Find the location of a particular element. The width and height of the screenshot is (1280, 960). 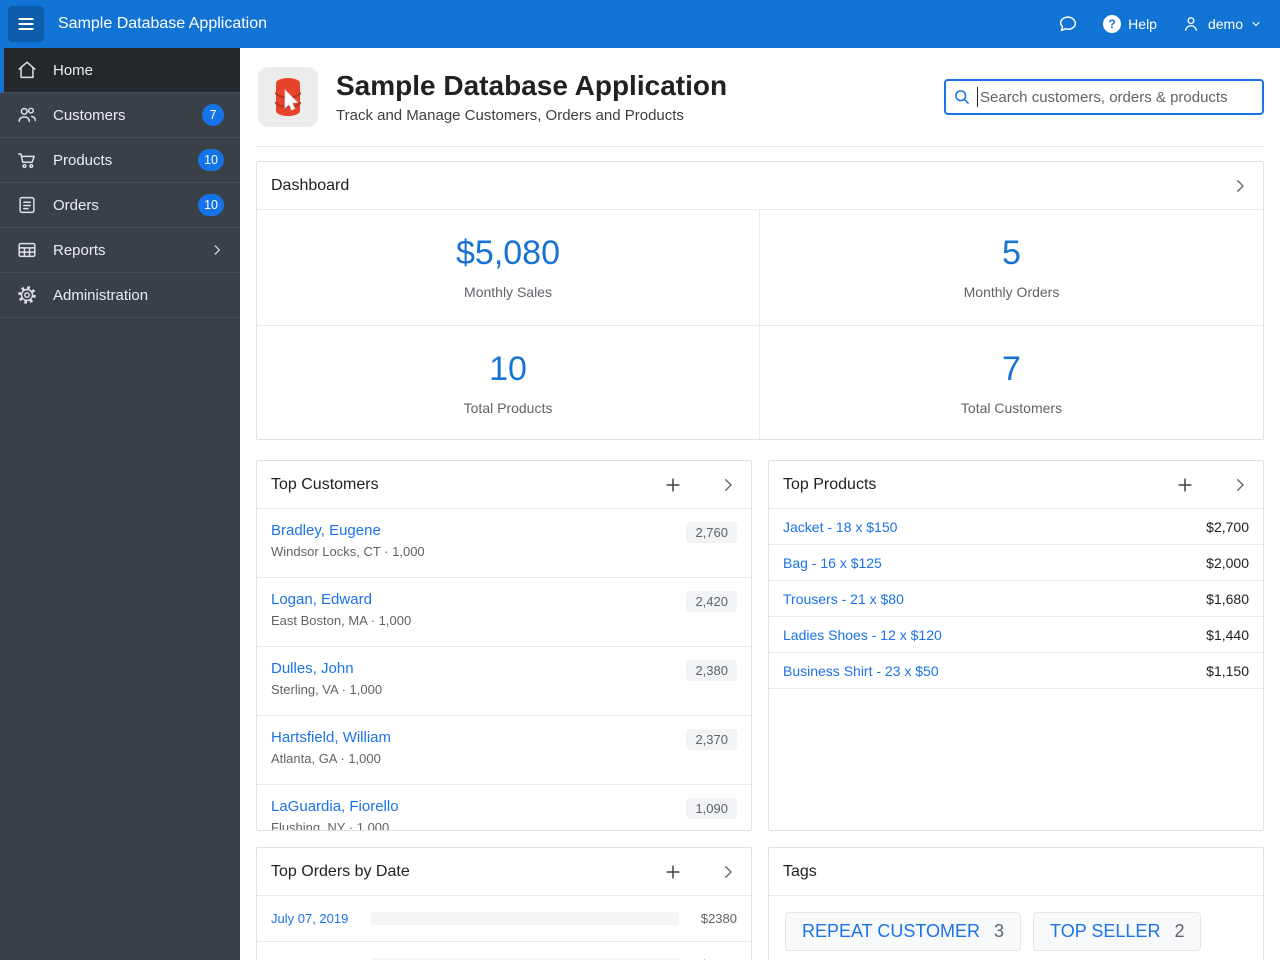

product-link: Ladies Shoes - 12 x $120 is located at coordinates (862, 635).